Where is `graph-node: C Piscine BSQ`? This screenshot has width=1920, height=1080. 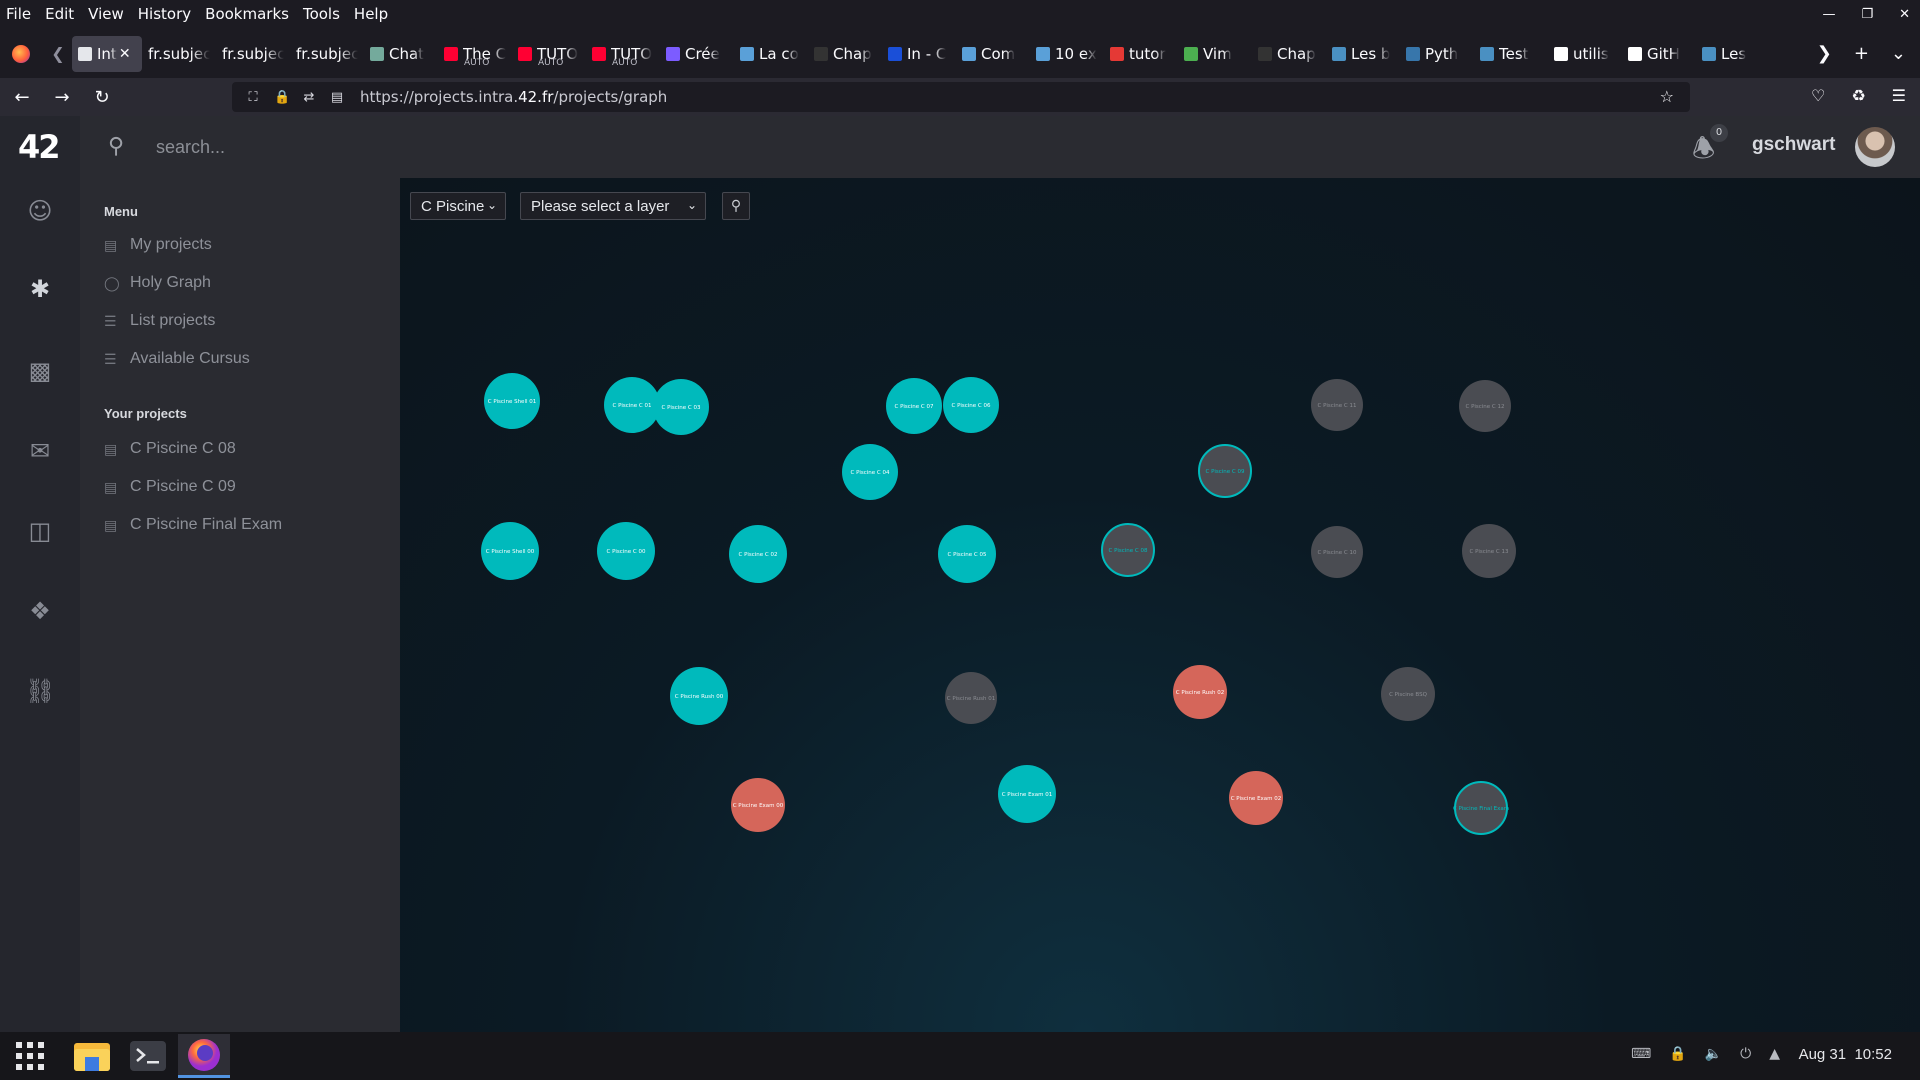
graph-node: C Piscine BSQ is located at coordinates (1408, 694).